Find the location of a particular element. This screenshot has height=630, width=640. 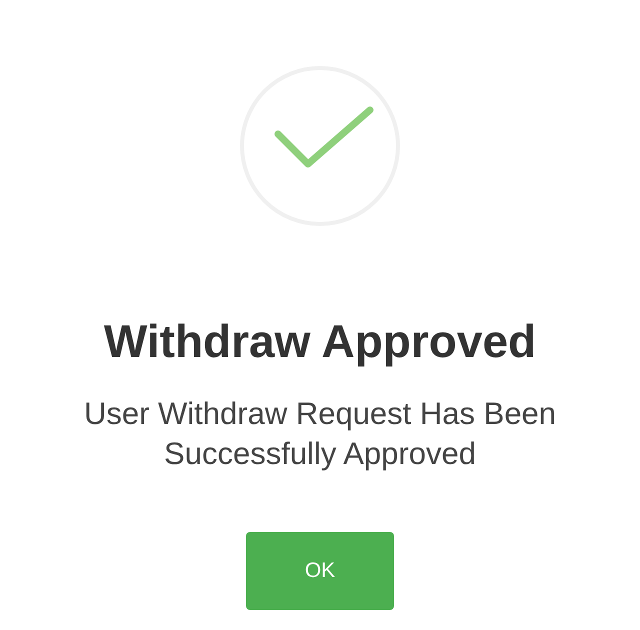

dialog-title: Withdraw Approved is located at coordinates (320, 341).